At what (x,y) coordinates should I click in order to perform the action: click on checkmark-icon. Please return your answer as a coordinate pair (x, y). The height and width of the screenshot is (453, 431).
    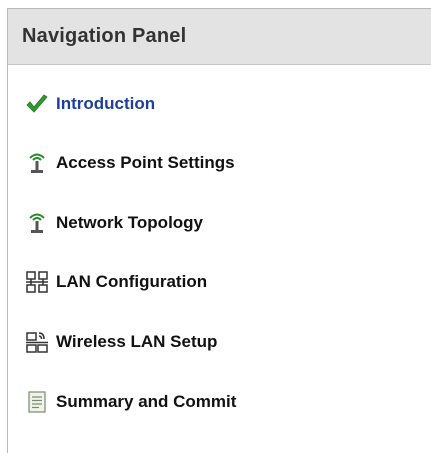
    Looking at the image, I should click on (37, 104).